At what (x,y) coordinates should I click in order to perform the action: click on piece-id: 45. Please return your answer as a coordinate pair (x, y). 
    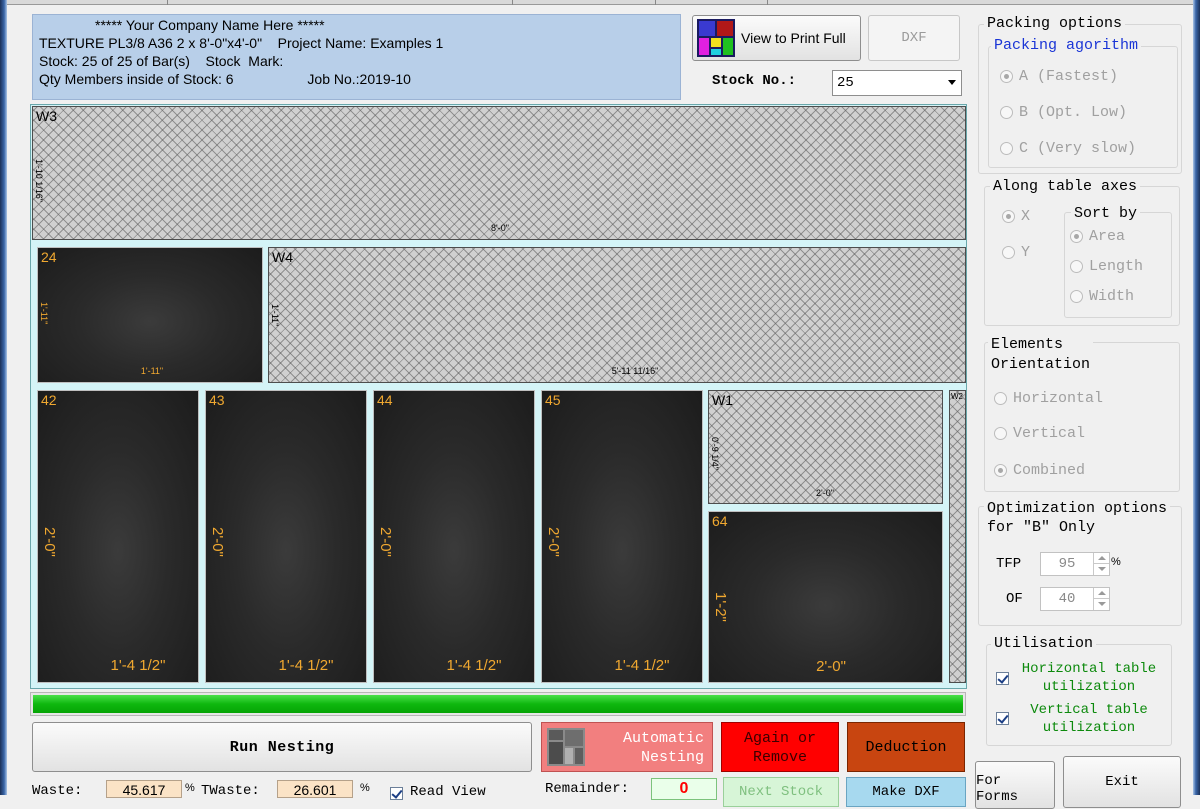
    Looking at the image, I should click on (553, 400).